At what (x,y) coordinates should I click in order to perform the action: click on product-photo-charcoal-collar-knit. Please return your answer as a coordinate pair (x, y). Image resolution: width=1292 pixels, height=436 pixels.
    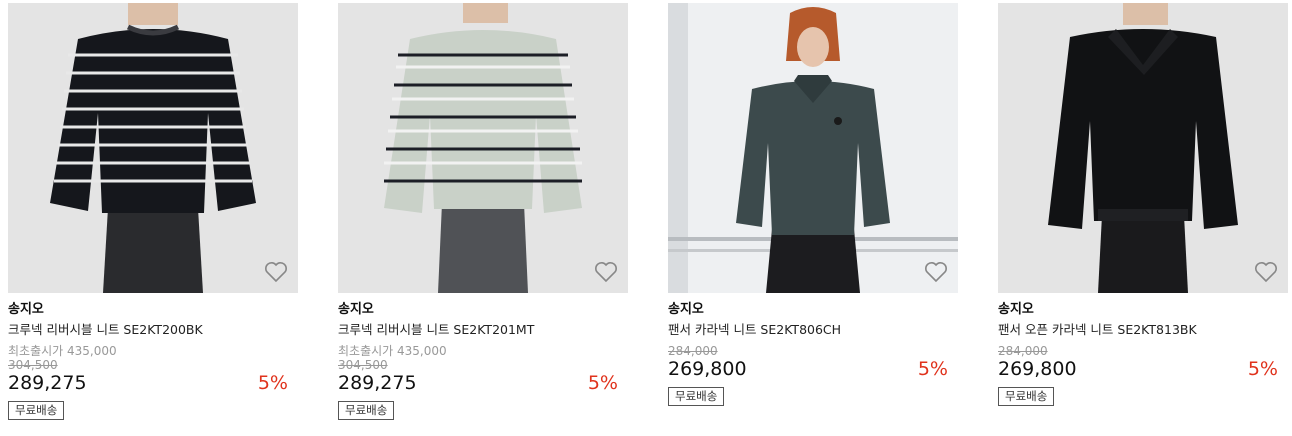
    Looking at the image, I should click on (813, 148).